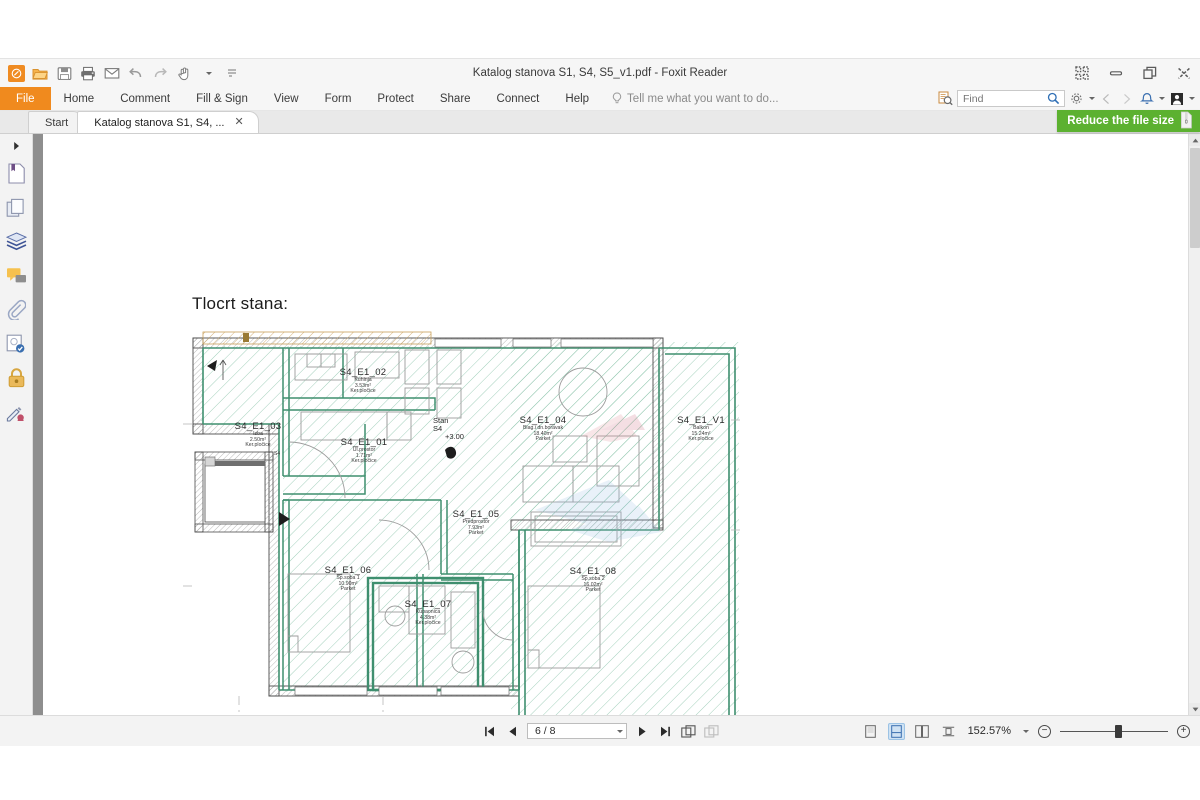 Image resolution: width=1200 pixels, height=800 pixels. Describe the element at coordinates (489, 731) in the screenshot. I see `first-page-button` at that location.